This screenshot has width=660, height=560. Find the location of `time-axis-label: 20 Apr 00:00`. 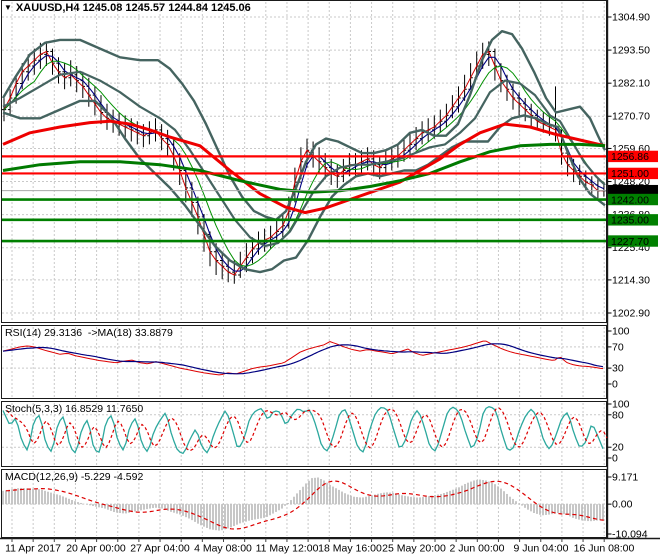

time-axis-label: 20 Apr 00:00 is located at coordinates (96, 549).